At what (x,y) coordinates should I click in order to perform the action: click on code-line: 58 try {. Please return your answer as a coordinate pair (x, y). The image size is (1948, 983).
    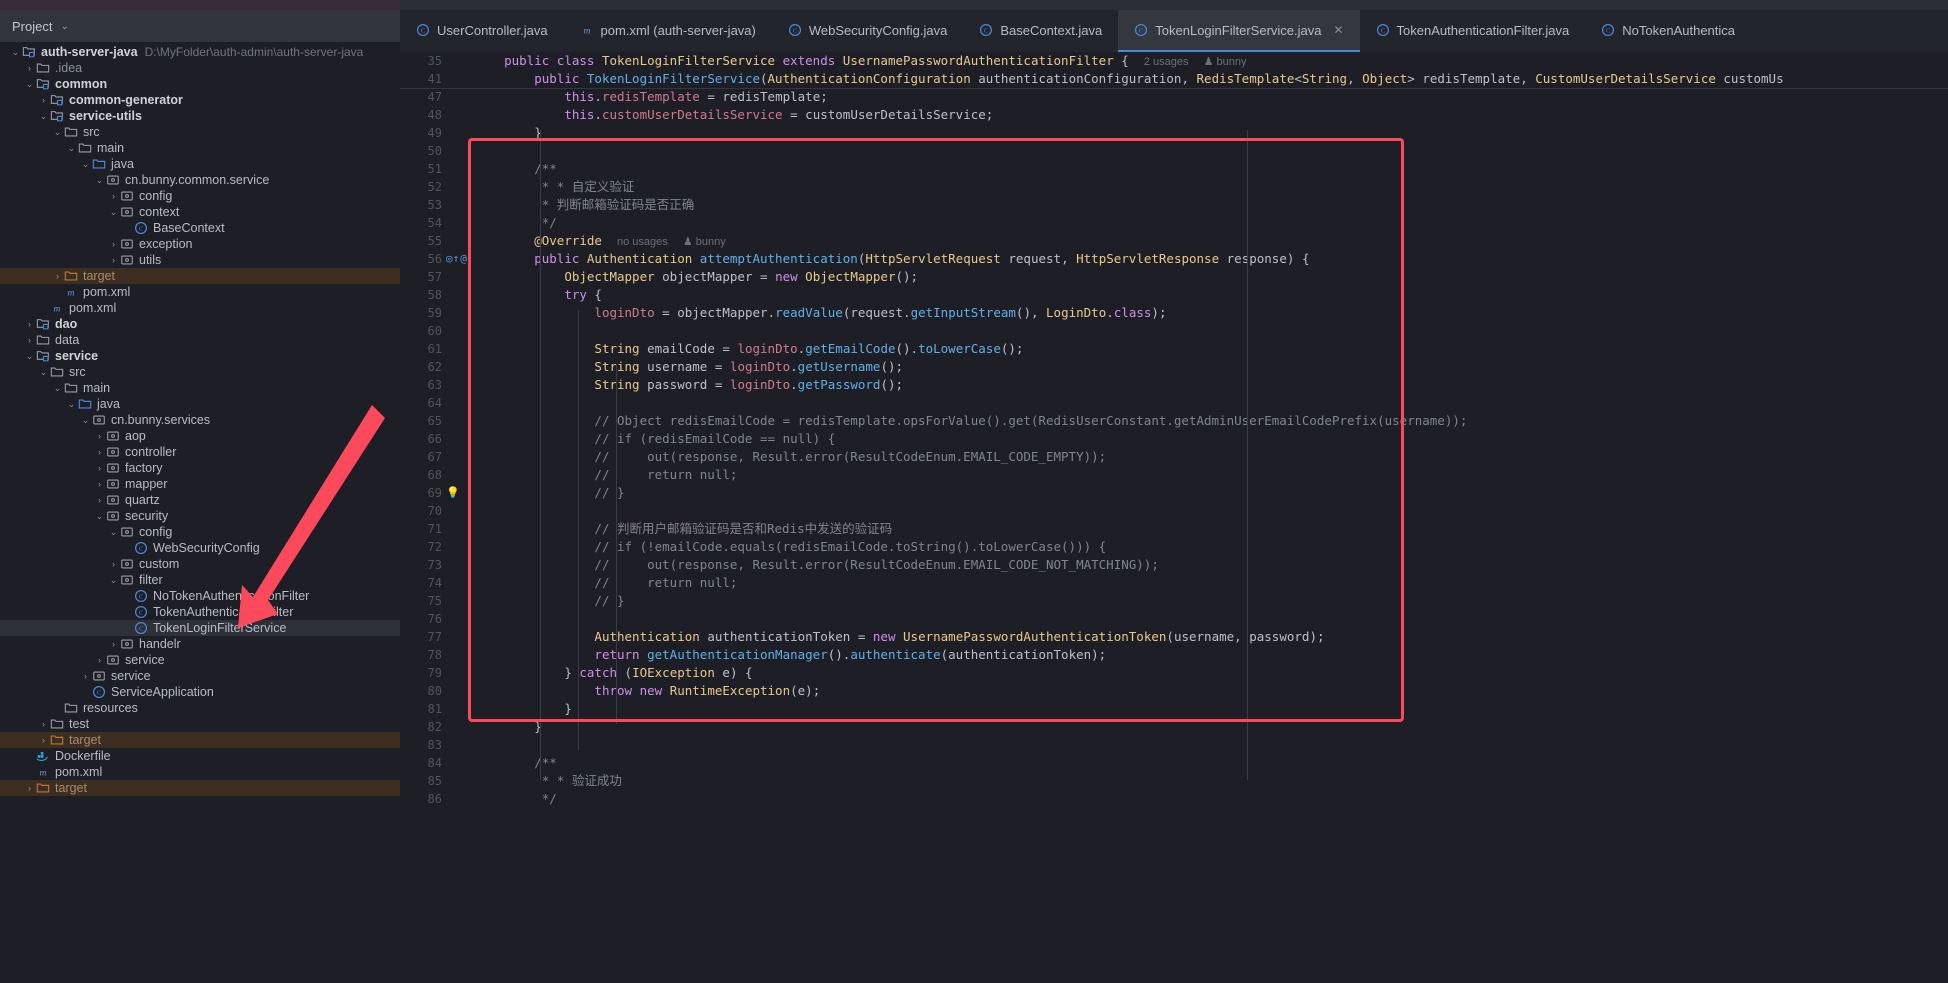
    Looking at the image, I should click on (1174, 295).